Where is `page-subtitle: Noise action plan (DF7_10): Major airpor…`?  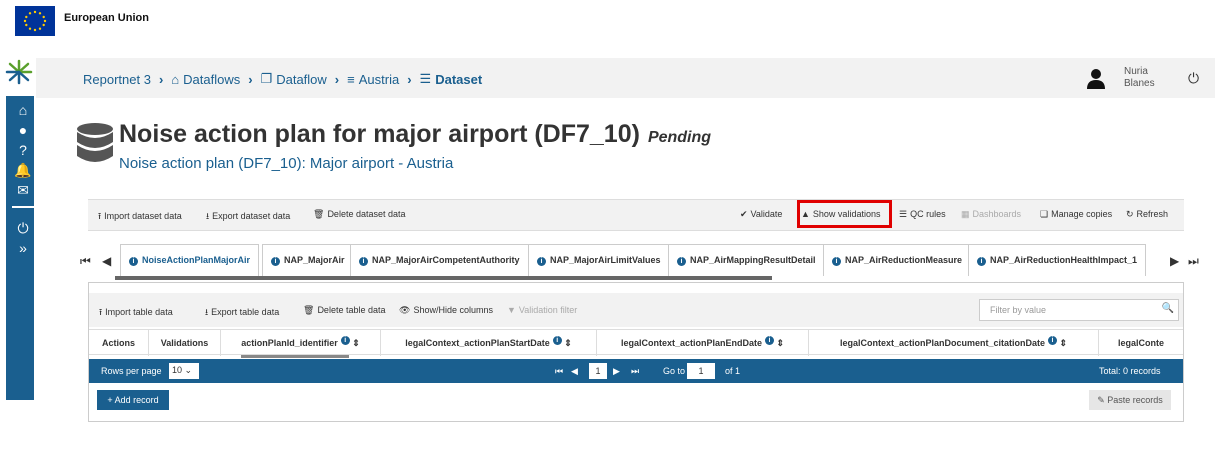
page-subtitle: Noise action plan (DF7_10): Major airpor… is located at coordinates (286, 163).